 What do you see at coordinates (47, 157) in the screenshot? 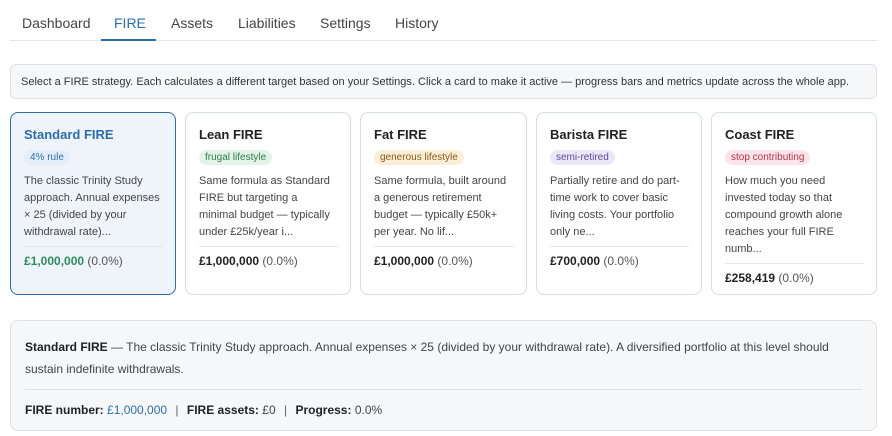
I see `card-badge: 4% rule` at bounding box center [47, 157].